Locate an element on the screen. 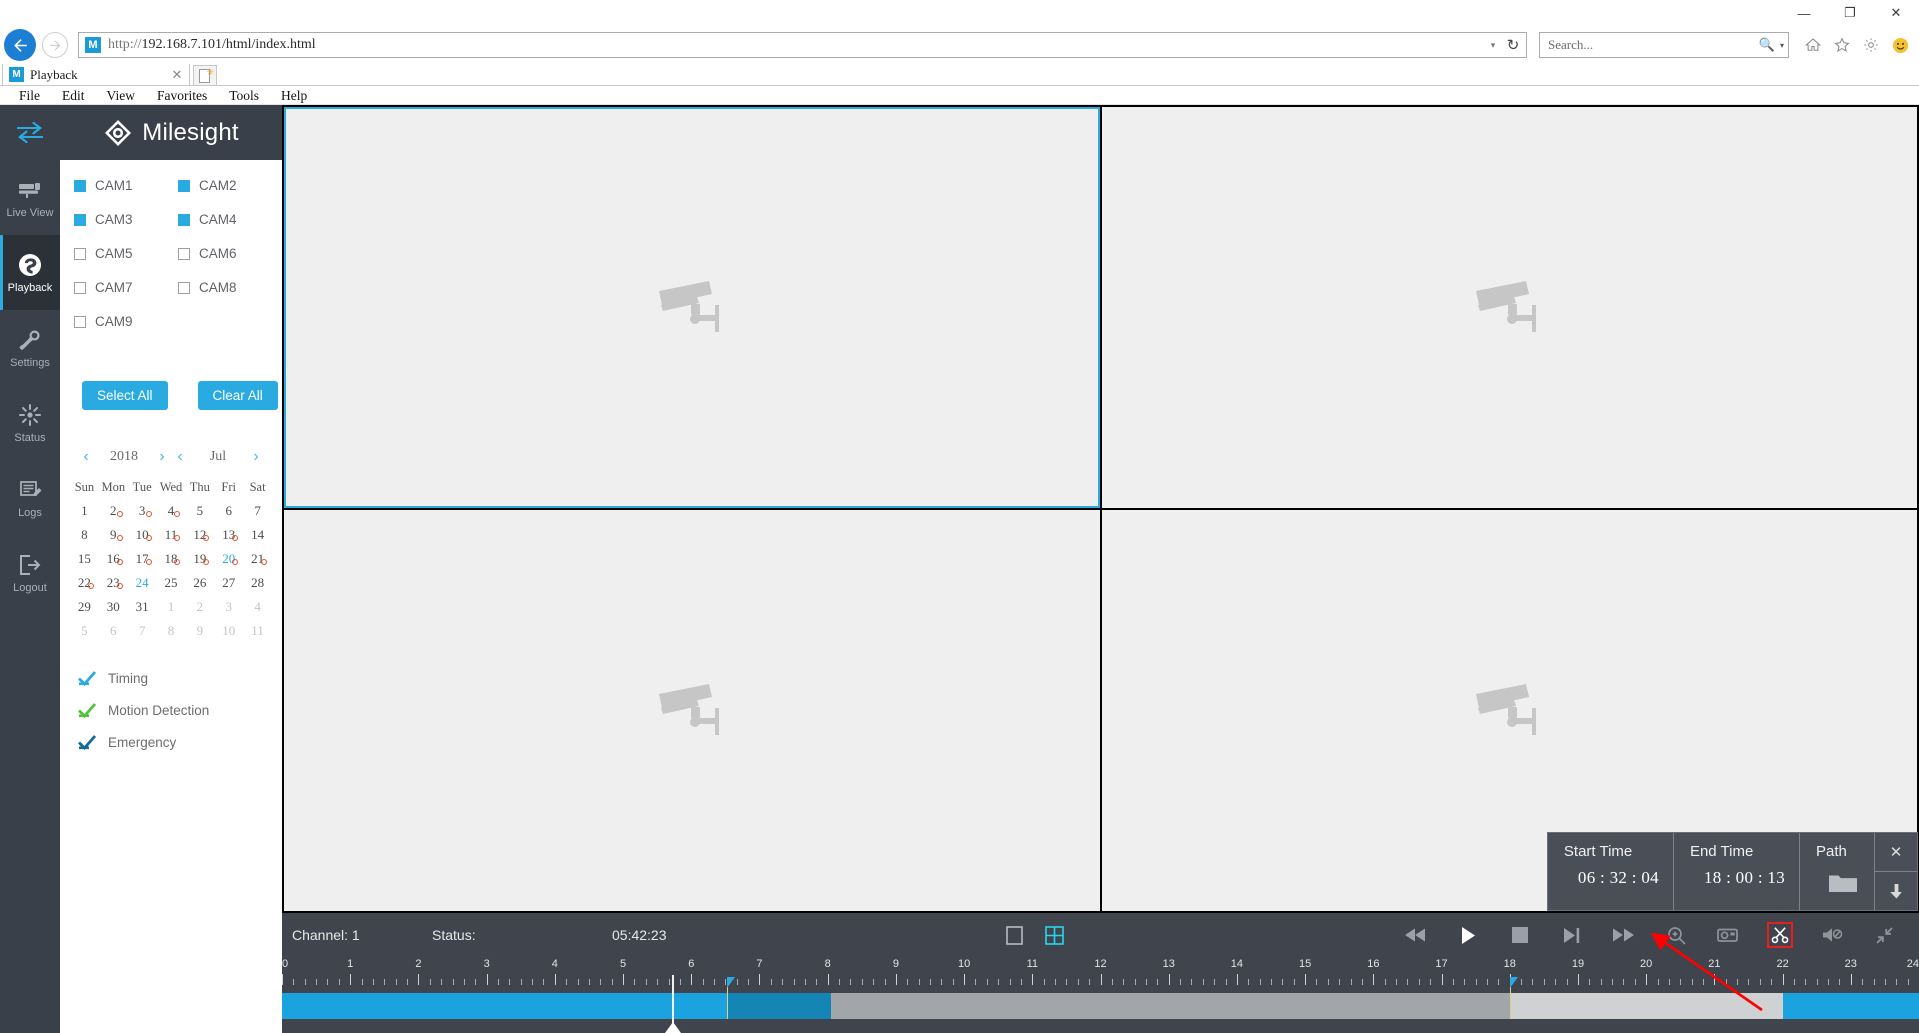 The image size is (1919, 1033). calendar-day: 23 is located at coordinates (113, 583).